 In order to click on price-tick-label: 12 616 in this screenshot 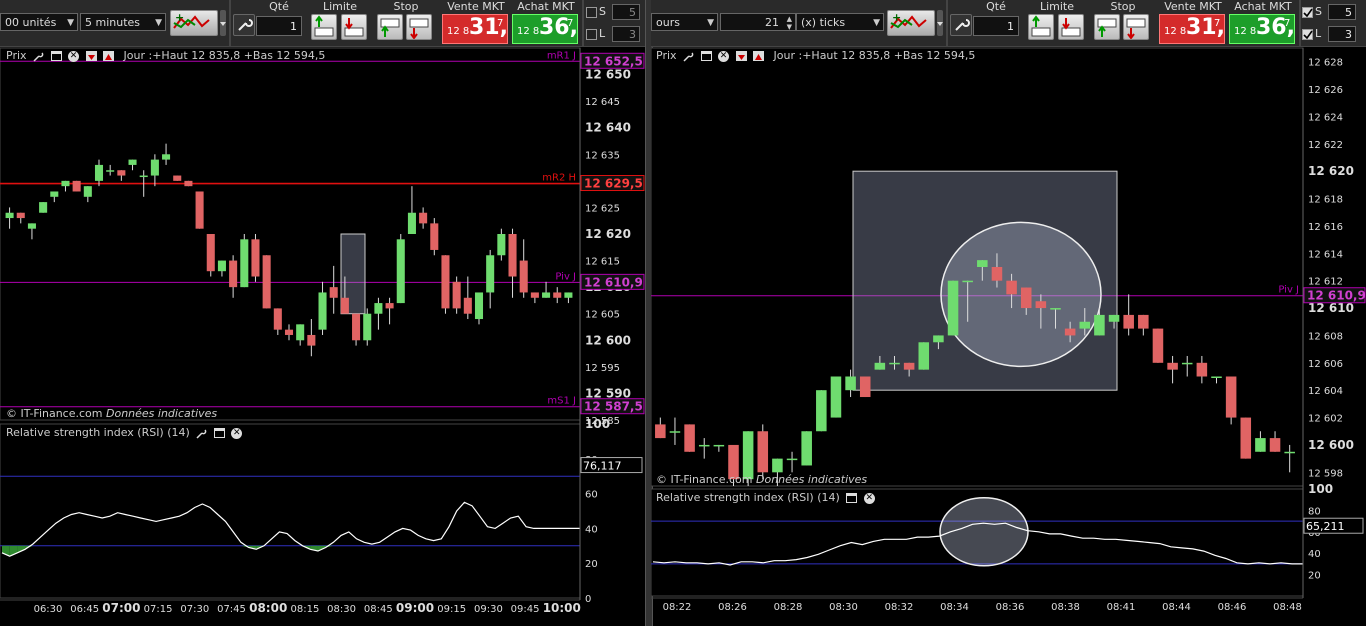, I will do `click(1325, 227)`.